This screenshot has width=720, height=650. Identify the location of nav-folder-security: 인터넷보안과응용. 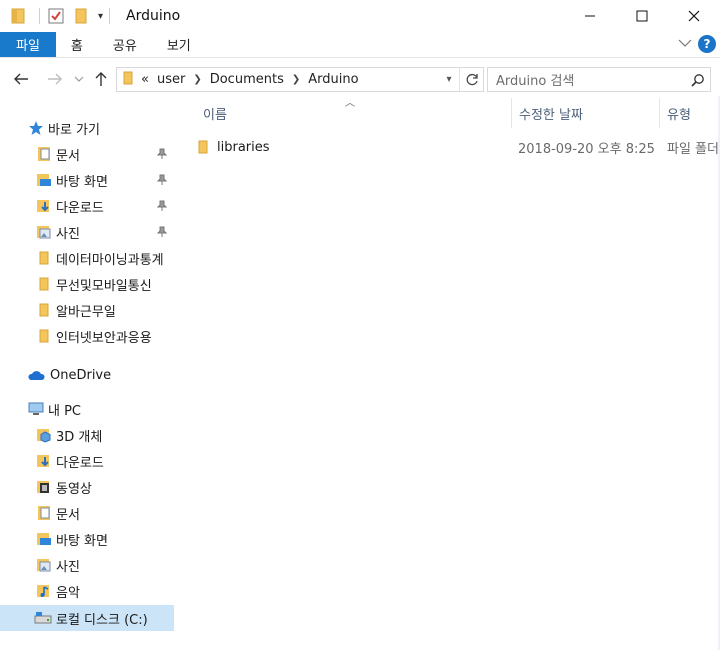
(87, 336).